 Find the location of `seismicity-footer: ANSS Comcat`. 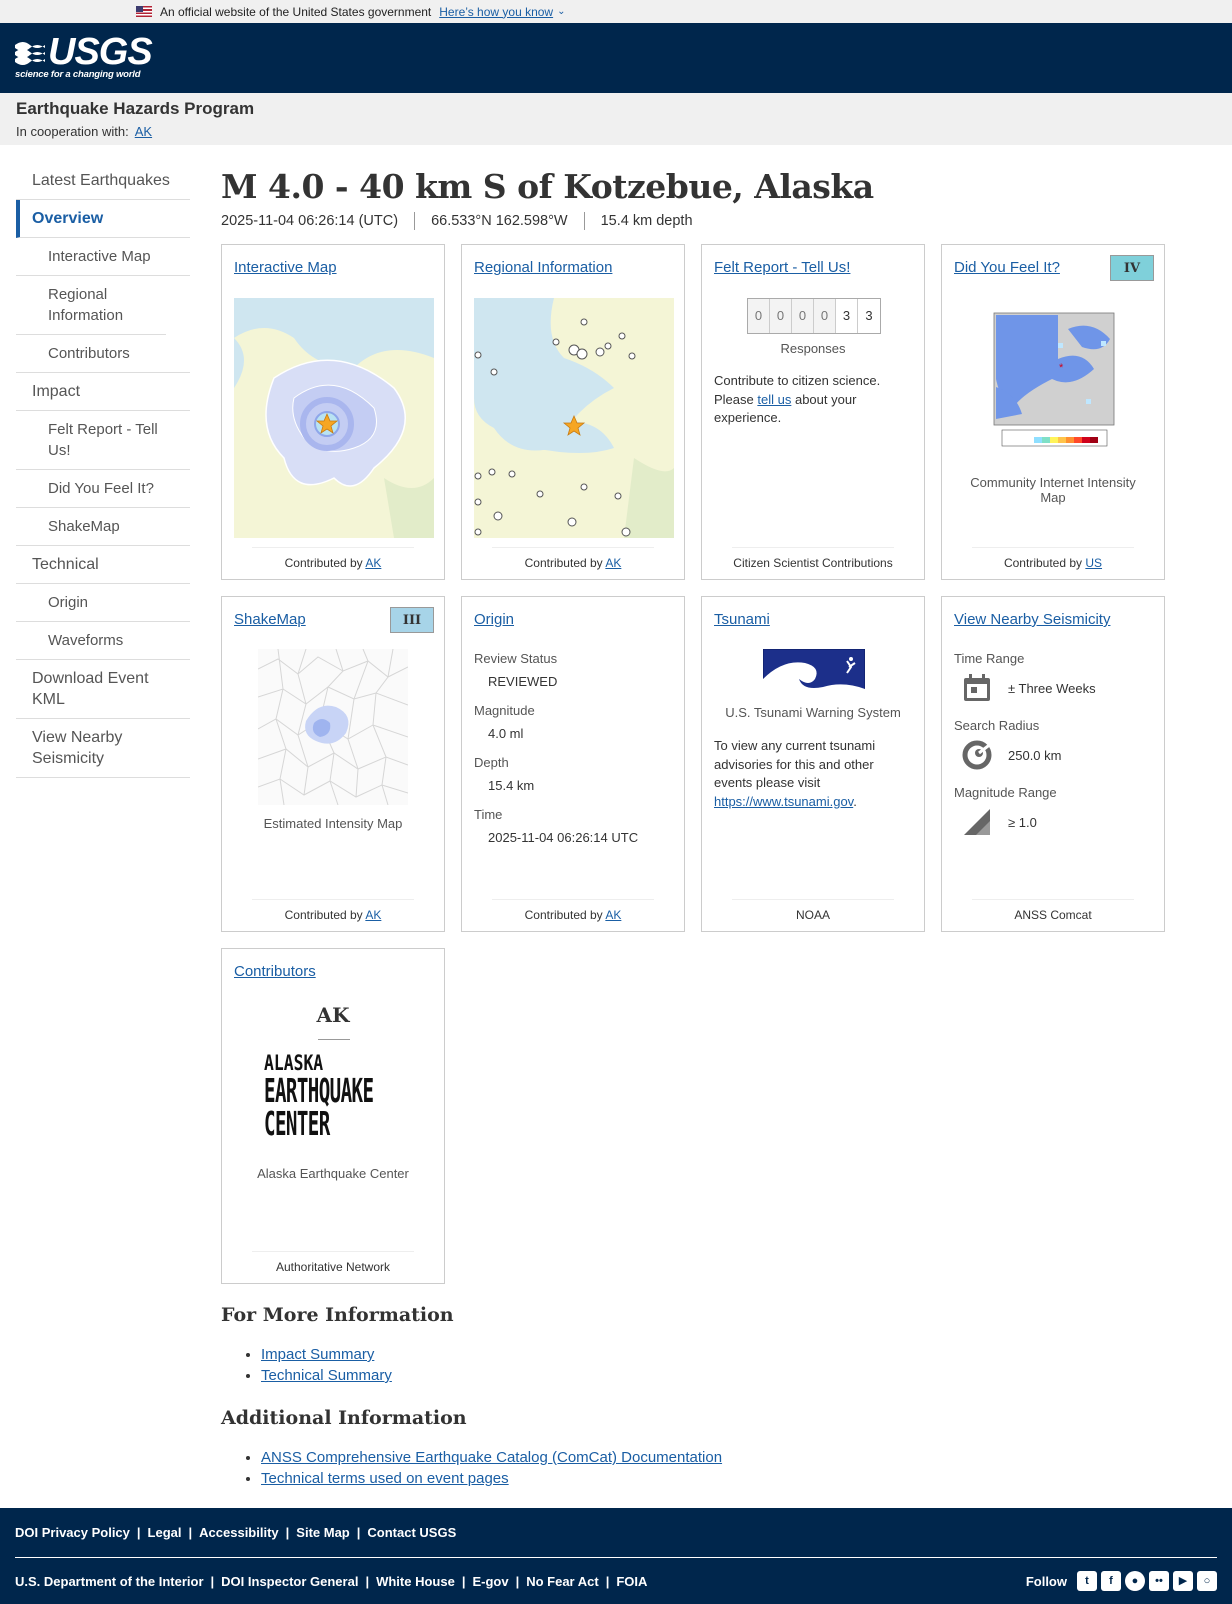

seismicity-footer: ANSS Comcat is located at coordinates (1053, 910).